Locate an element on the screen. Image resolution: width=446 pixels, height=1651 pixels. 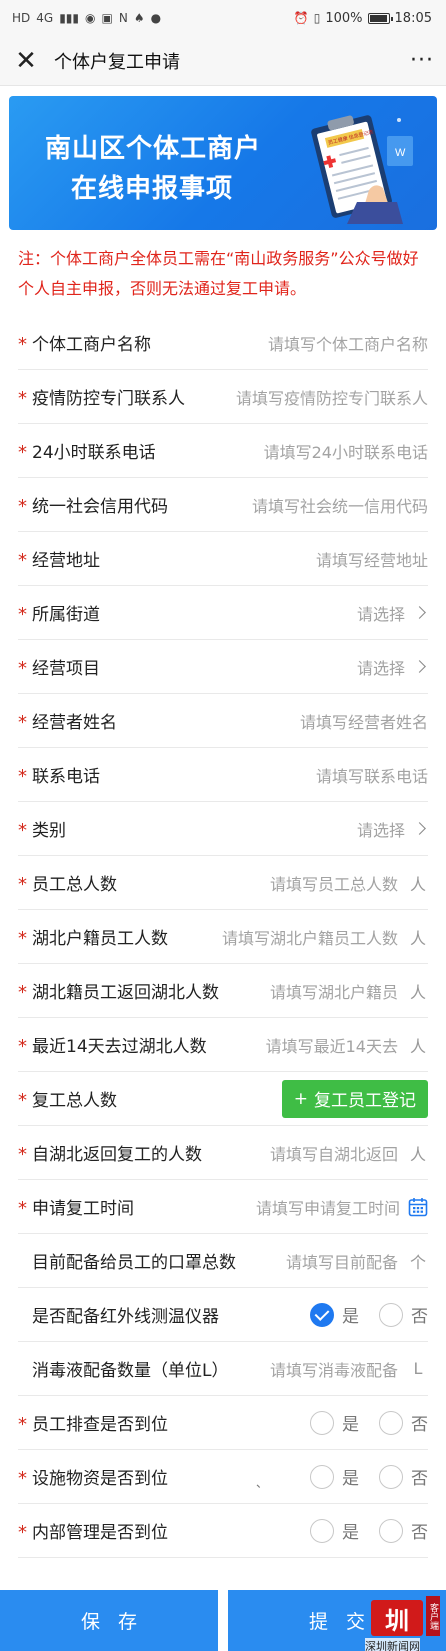
form-row-disinfectant: 消毒液配备数量（单位L） 请填写消毒液配备 L is located at coordinates (223, 1369).